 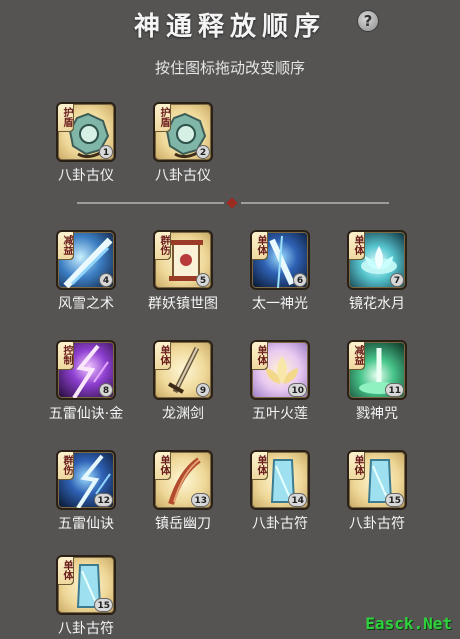 I want to click on skill-card: 减益 4 风雪之术, so click(x=81, y=271).